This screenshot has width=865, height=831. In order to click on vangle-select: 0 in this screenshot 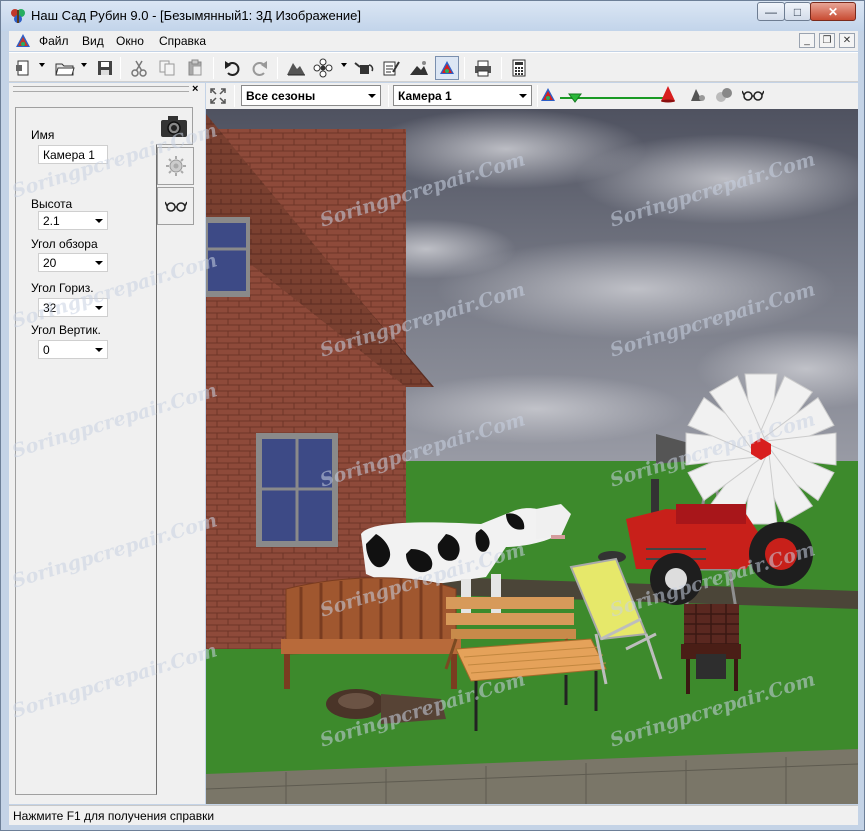, I will do `click(73, 349)`.